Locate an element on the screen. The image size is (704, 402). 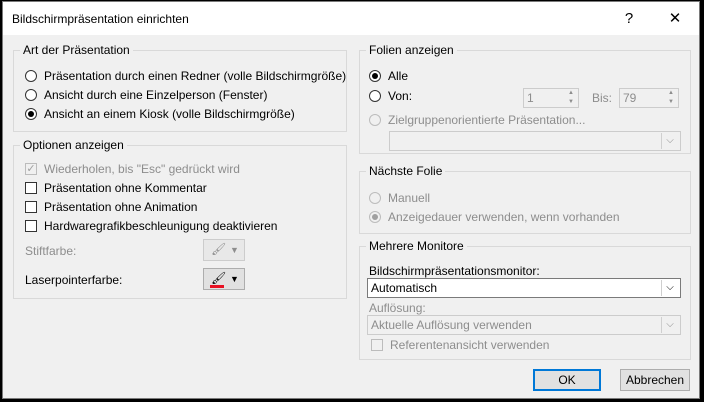
title-bar: Bildschirmpräsentation einrichten ? ✕ is located at coordinates (351, 18).